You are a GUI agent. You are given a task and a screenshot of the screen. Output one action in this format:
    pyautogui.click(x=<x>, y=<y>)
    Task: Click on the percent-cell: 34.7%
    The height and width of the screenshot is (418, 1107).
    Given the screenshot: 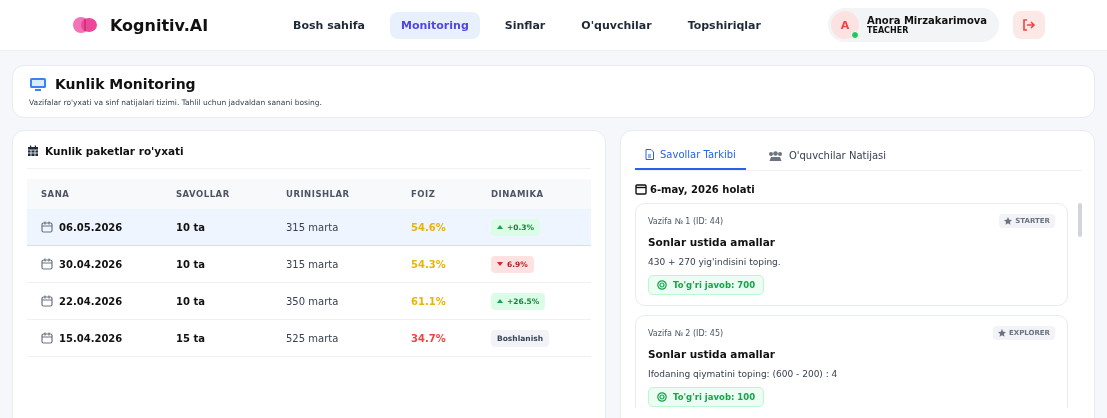 What is the action you would take?
    pyautogui.click(x=428, y=338)
    